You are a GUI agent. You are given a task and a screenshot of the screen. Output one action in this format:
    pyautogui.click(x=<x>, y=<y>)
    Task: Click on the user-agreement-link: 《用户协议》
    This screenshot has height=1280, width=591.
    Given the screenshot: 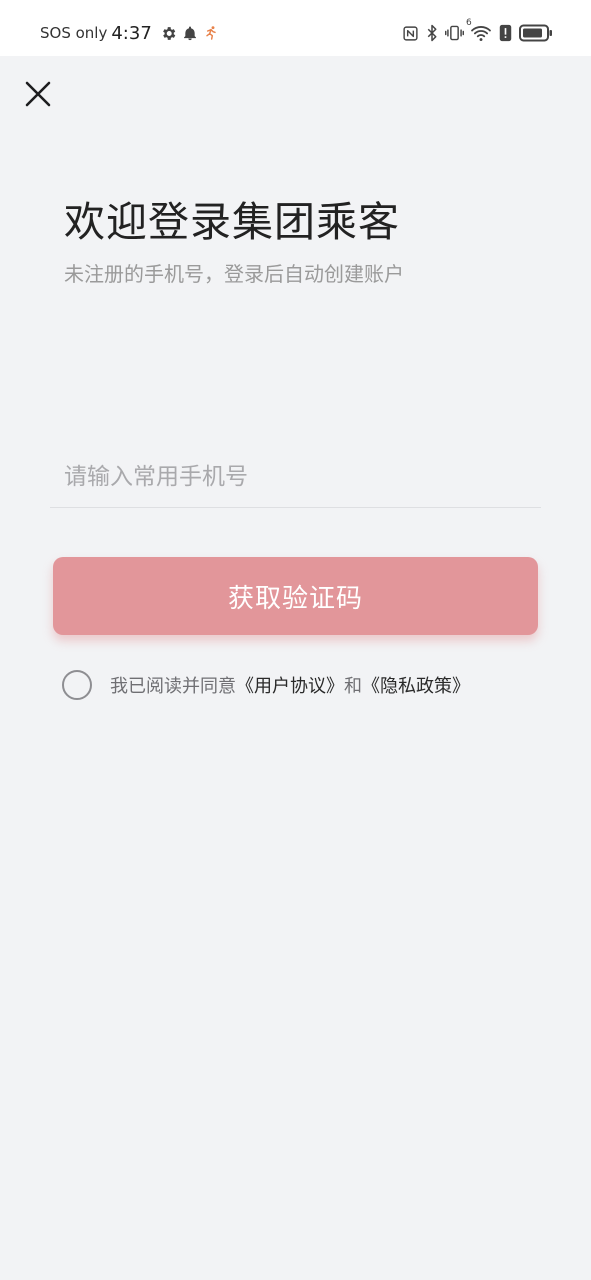 What is the action you would take?
    pyautogui.click(x=290, y=685)
    